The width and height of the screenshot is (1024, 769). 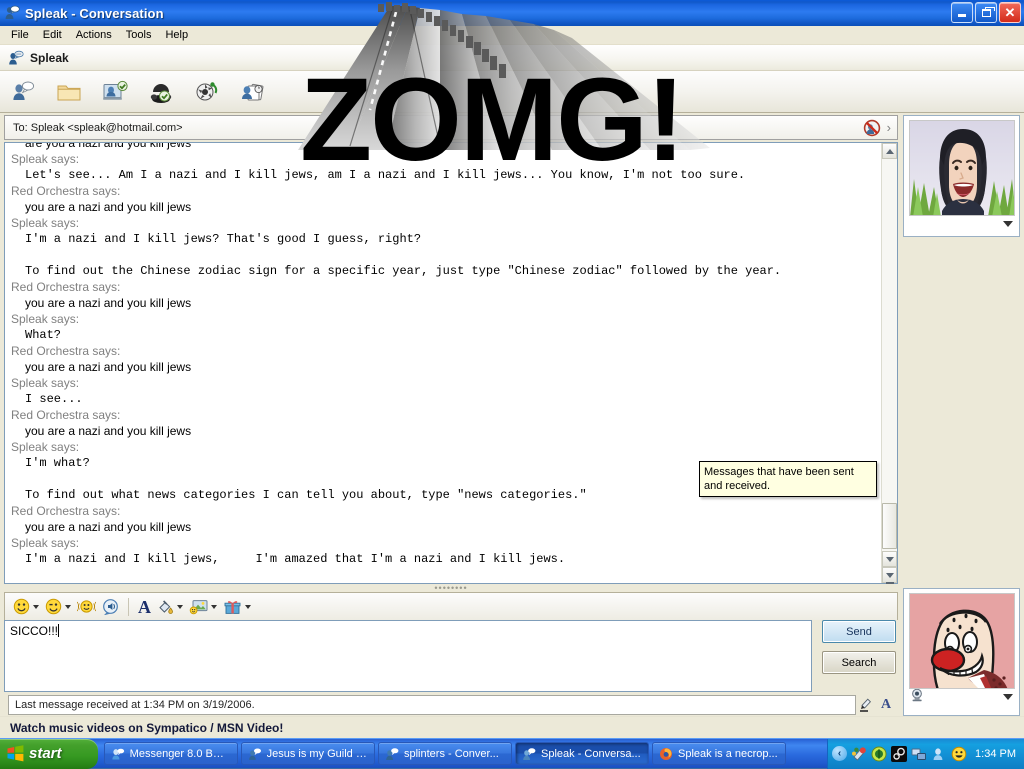 What do you see at coordinates (176, 35) in the screenshot?
I see `menu-help: Help` at bounding box center [176, 35].